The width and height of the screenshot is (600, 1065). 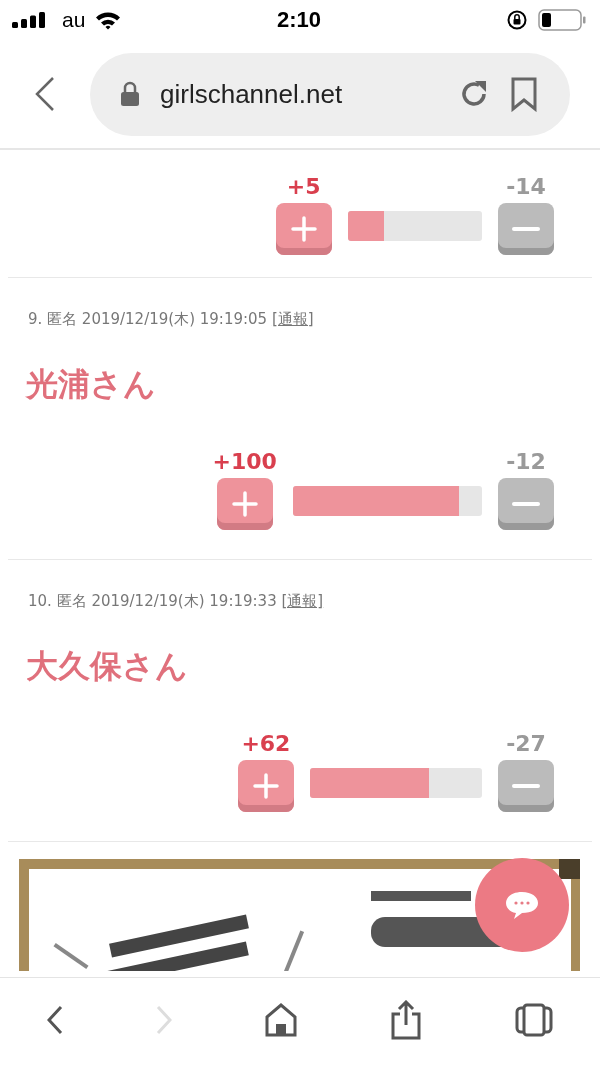 What do you see at coordinates (107, 666) in the screenshot?
I see `comment-text: 大久保さん` at bounding box center [107, 666].